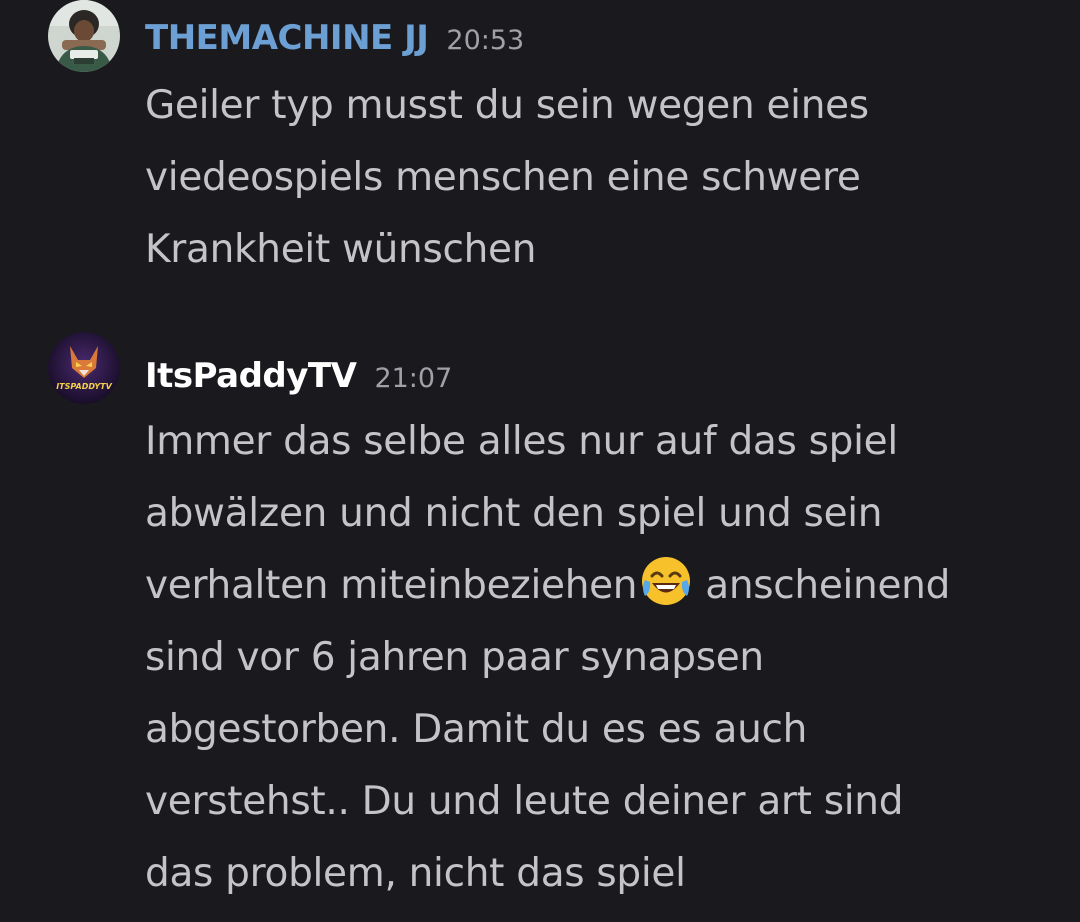  Describe the element at coordinates (521, 441) in the screenshot. I see `message-line: Immer das selbe alles nur auf das spiel` at that location.